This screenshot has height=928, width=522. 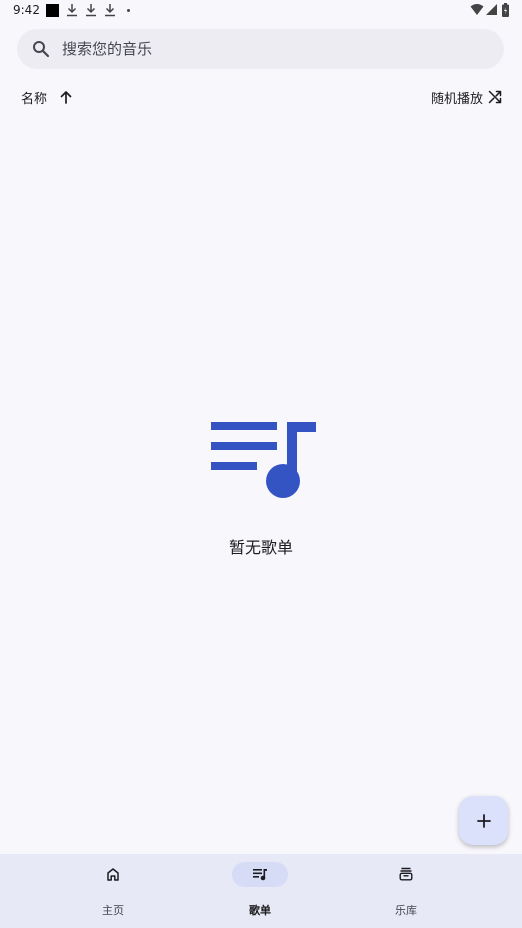 I want to click on empty-message: 暂无歌单, so click(x=260, y=547).